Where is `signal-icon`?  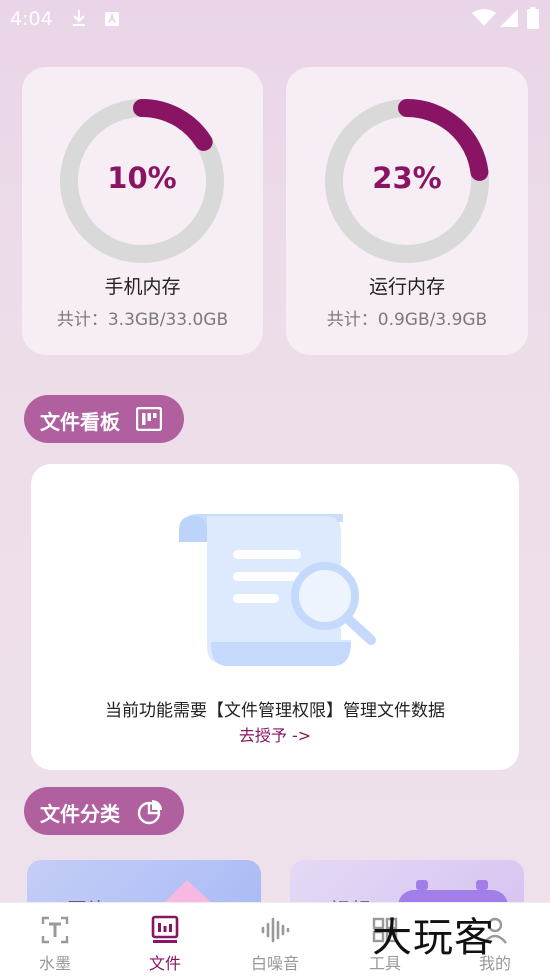 signal-icon is located at coordinates (509, 20).